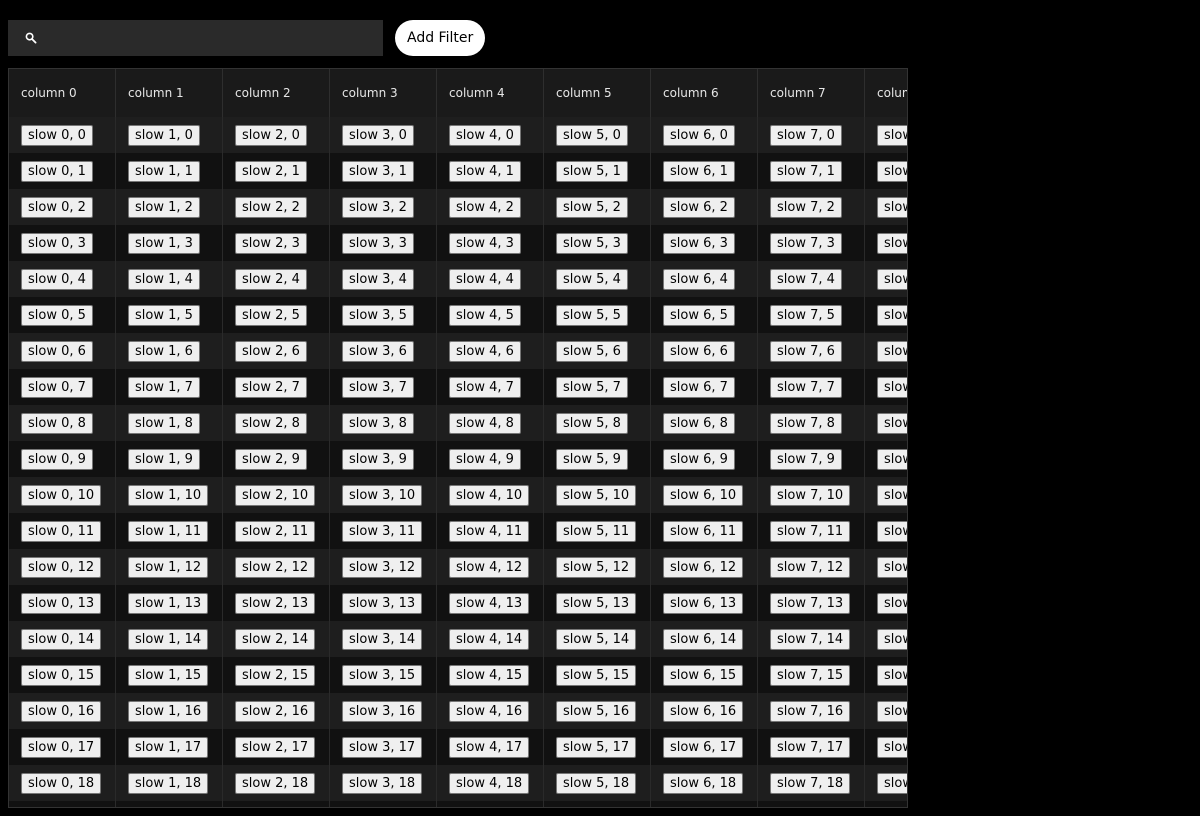 The image size is (1200, 816). I want to click on cell-button: slow 2, 0, so click(271, 135).